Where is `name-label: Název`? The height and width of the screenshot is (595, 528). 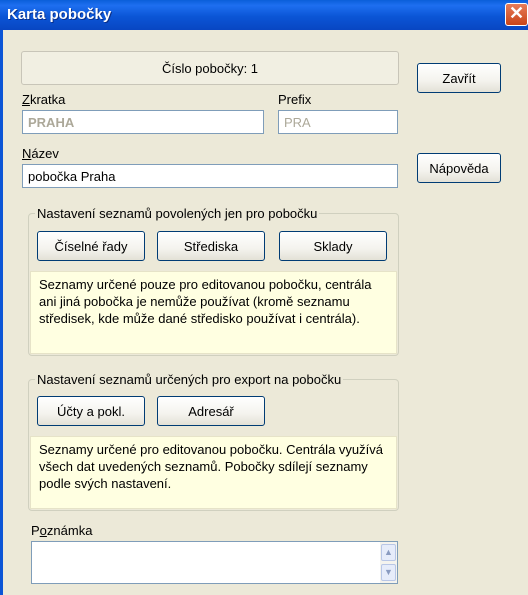 name-label: Název is located at coordinates (40, 153).